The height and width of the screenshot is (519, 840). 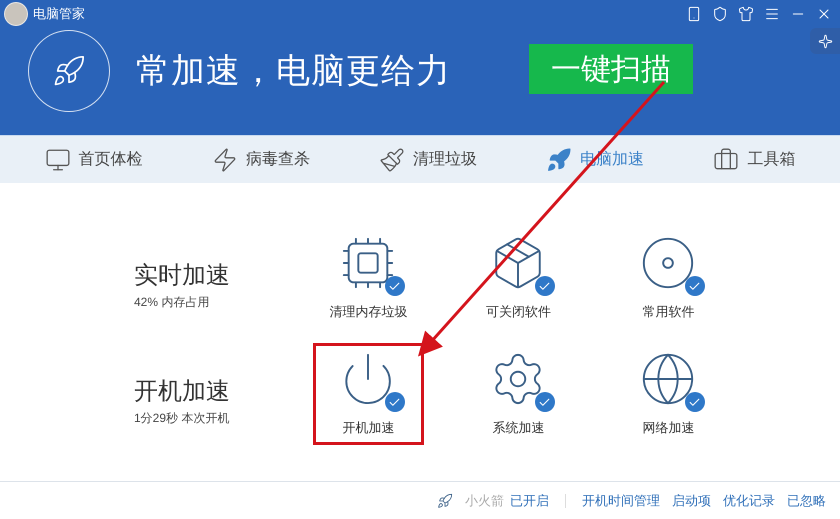 What do you see at coordinates (754, 159) in the screenshot?
I see `nav-tab: 工具箱` at bounding box center [754, 159].